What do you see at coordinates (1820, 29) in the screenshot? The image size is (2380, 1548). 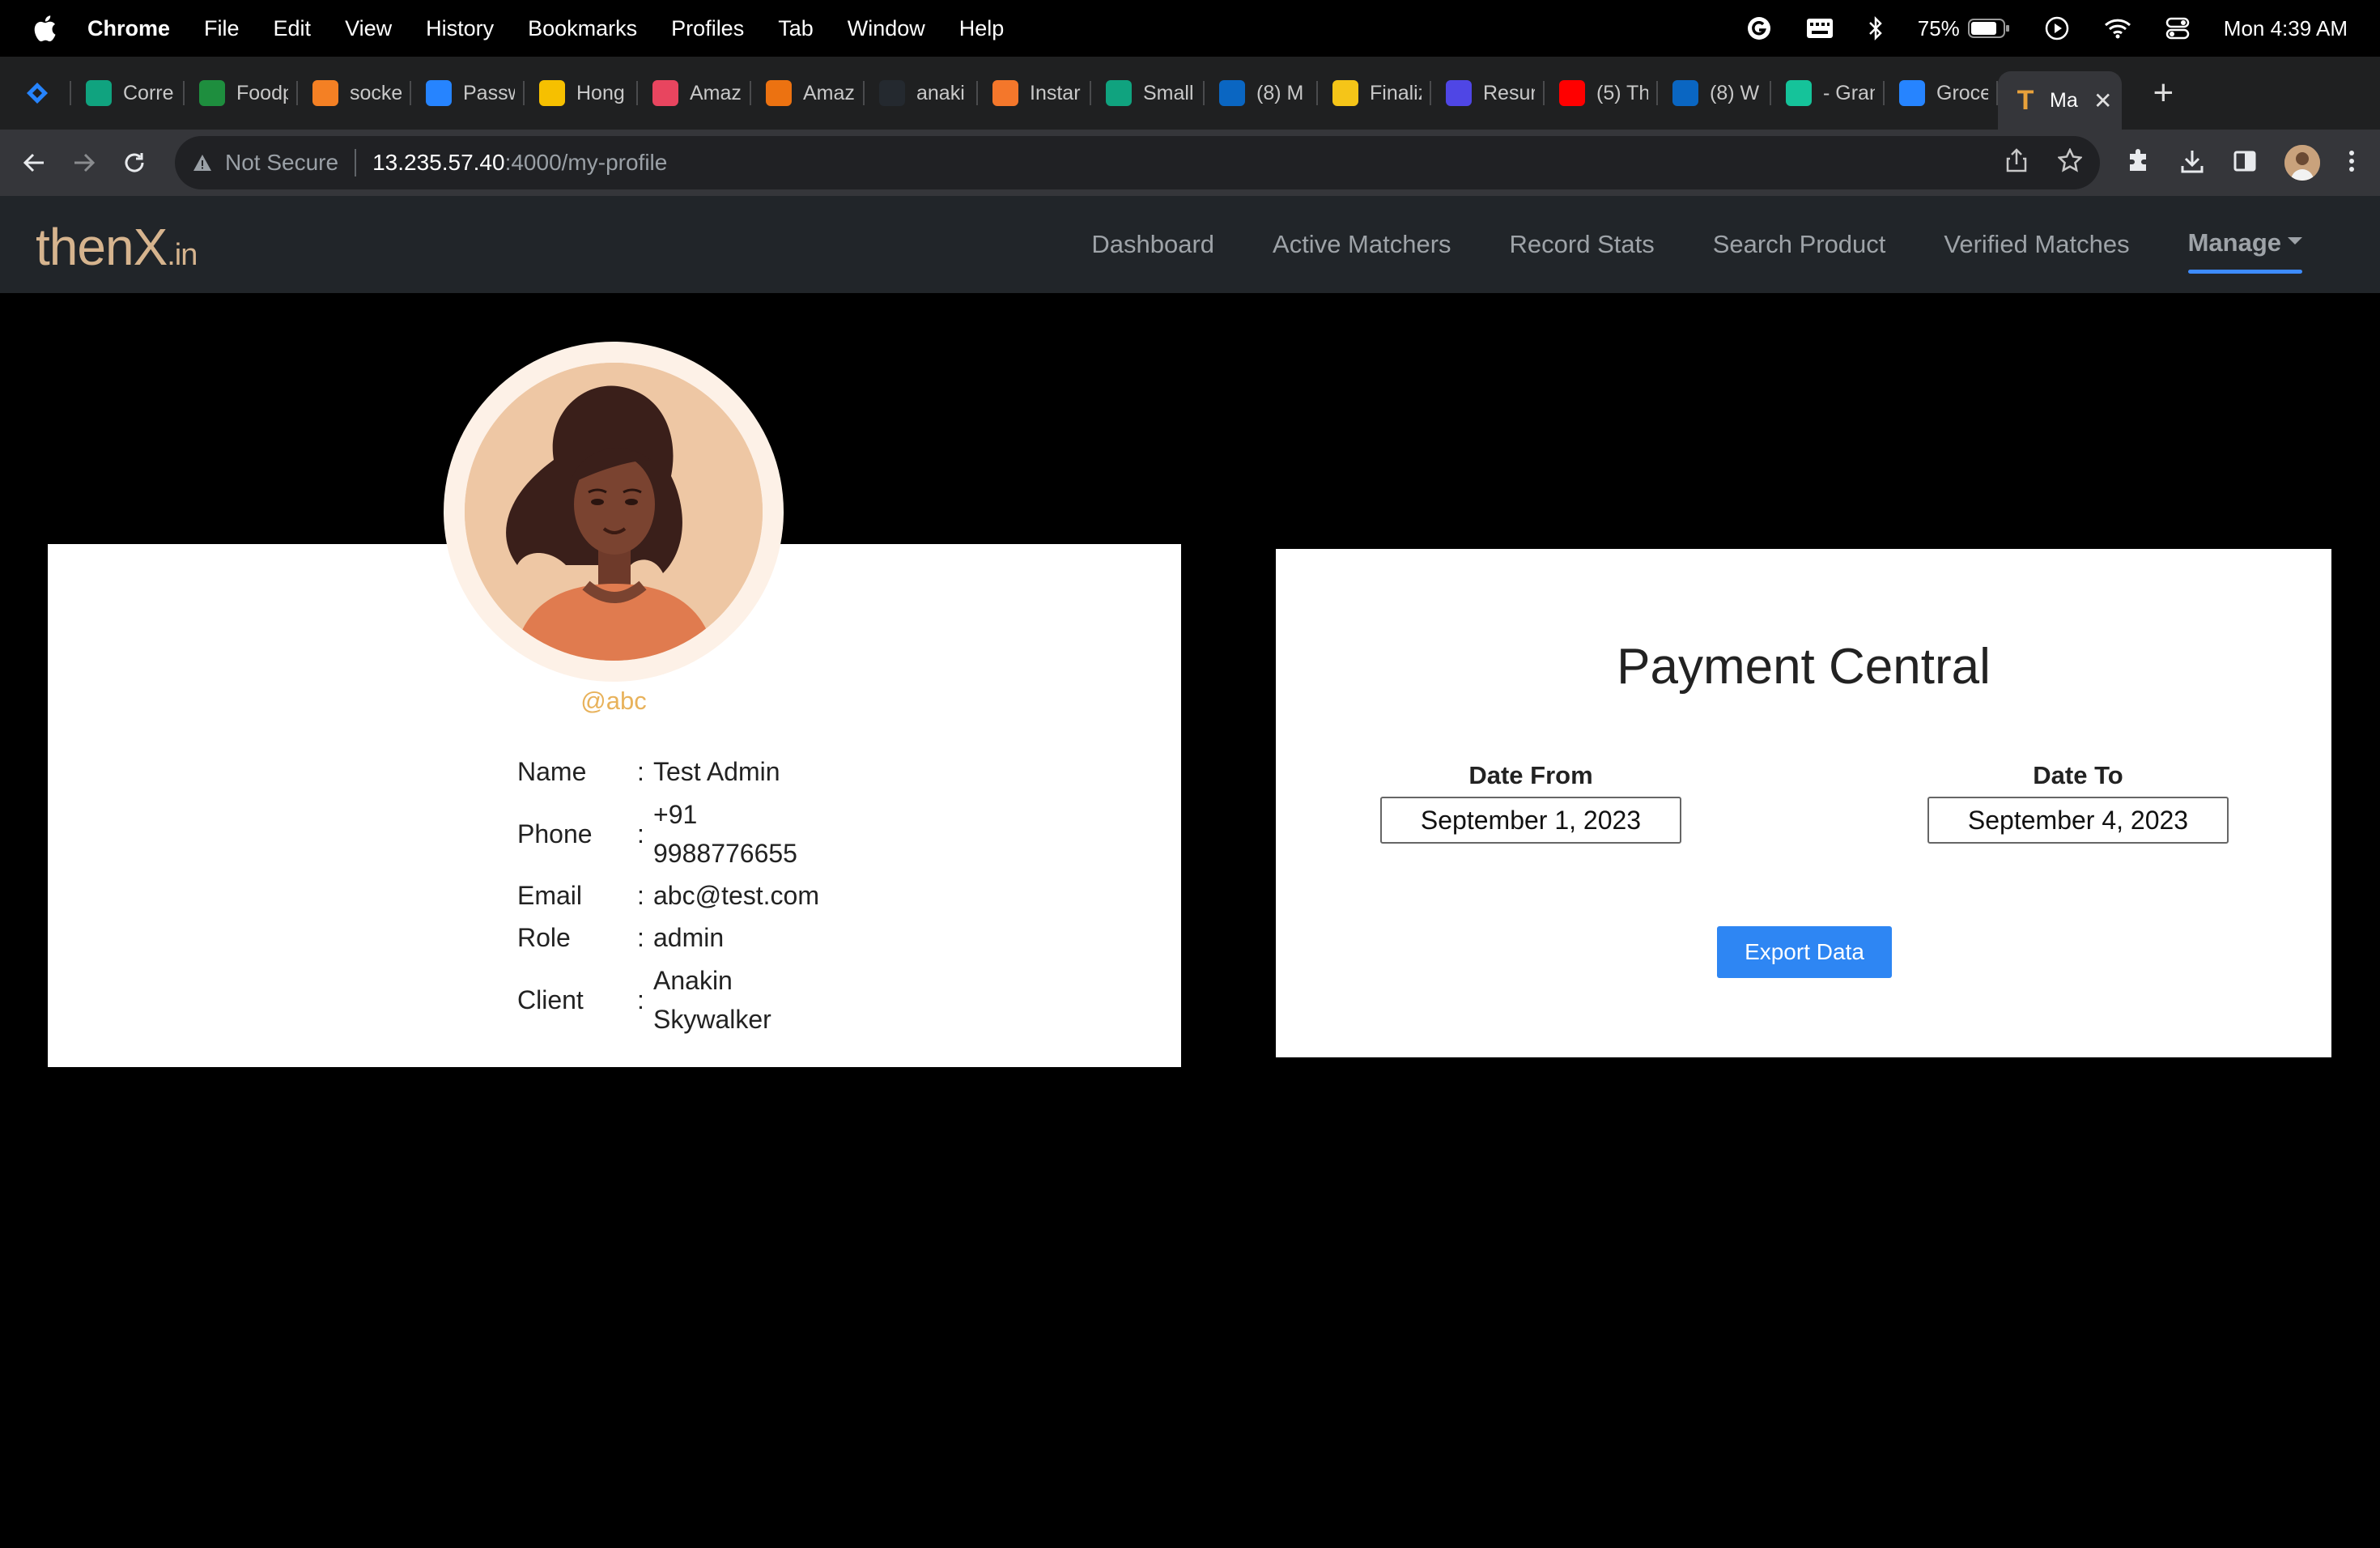 I see `keyboard-icon` at bounding box center [1820, 29].